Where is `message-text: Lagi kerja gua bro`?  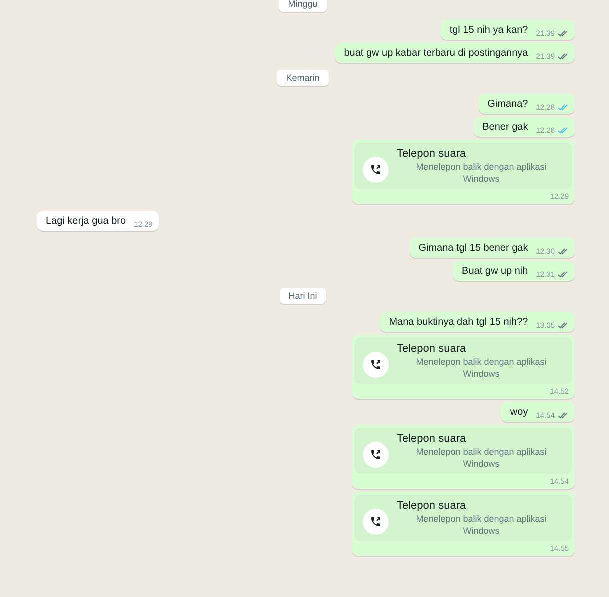
message-text: Lagi kerja gua bro is located at coordinates (86, 221).